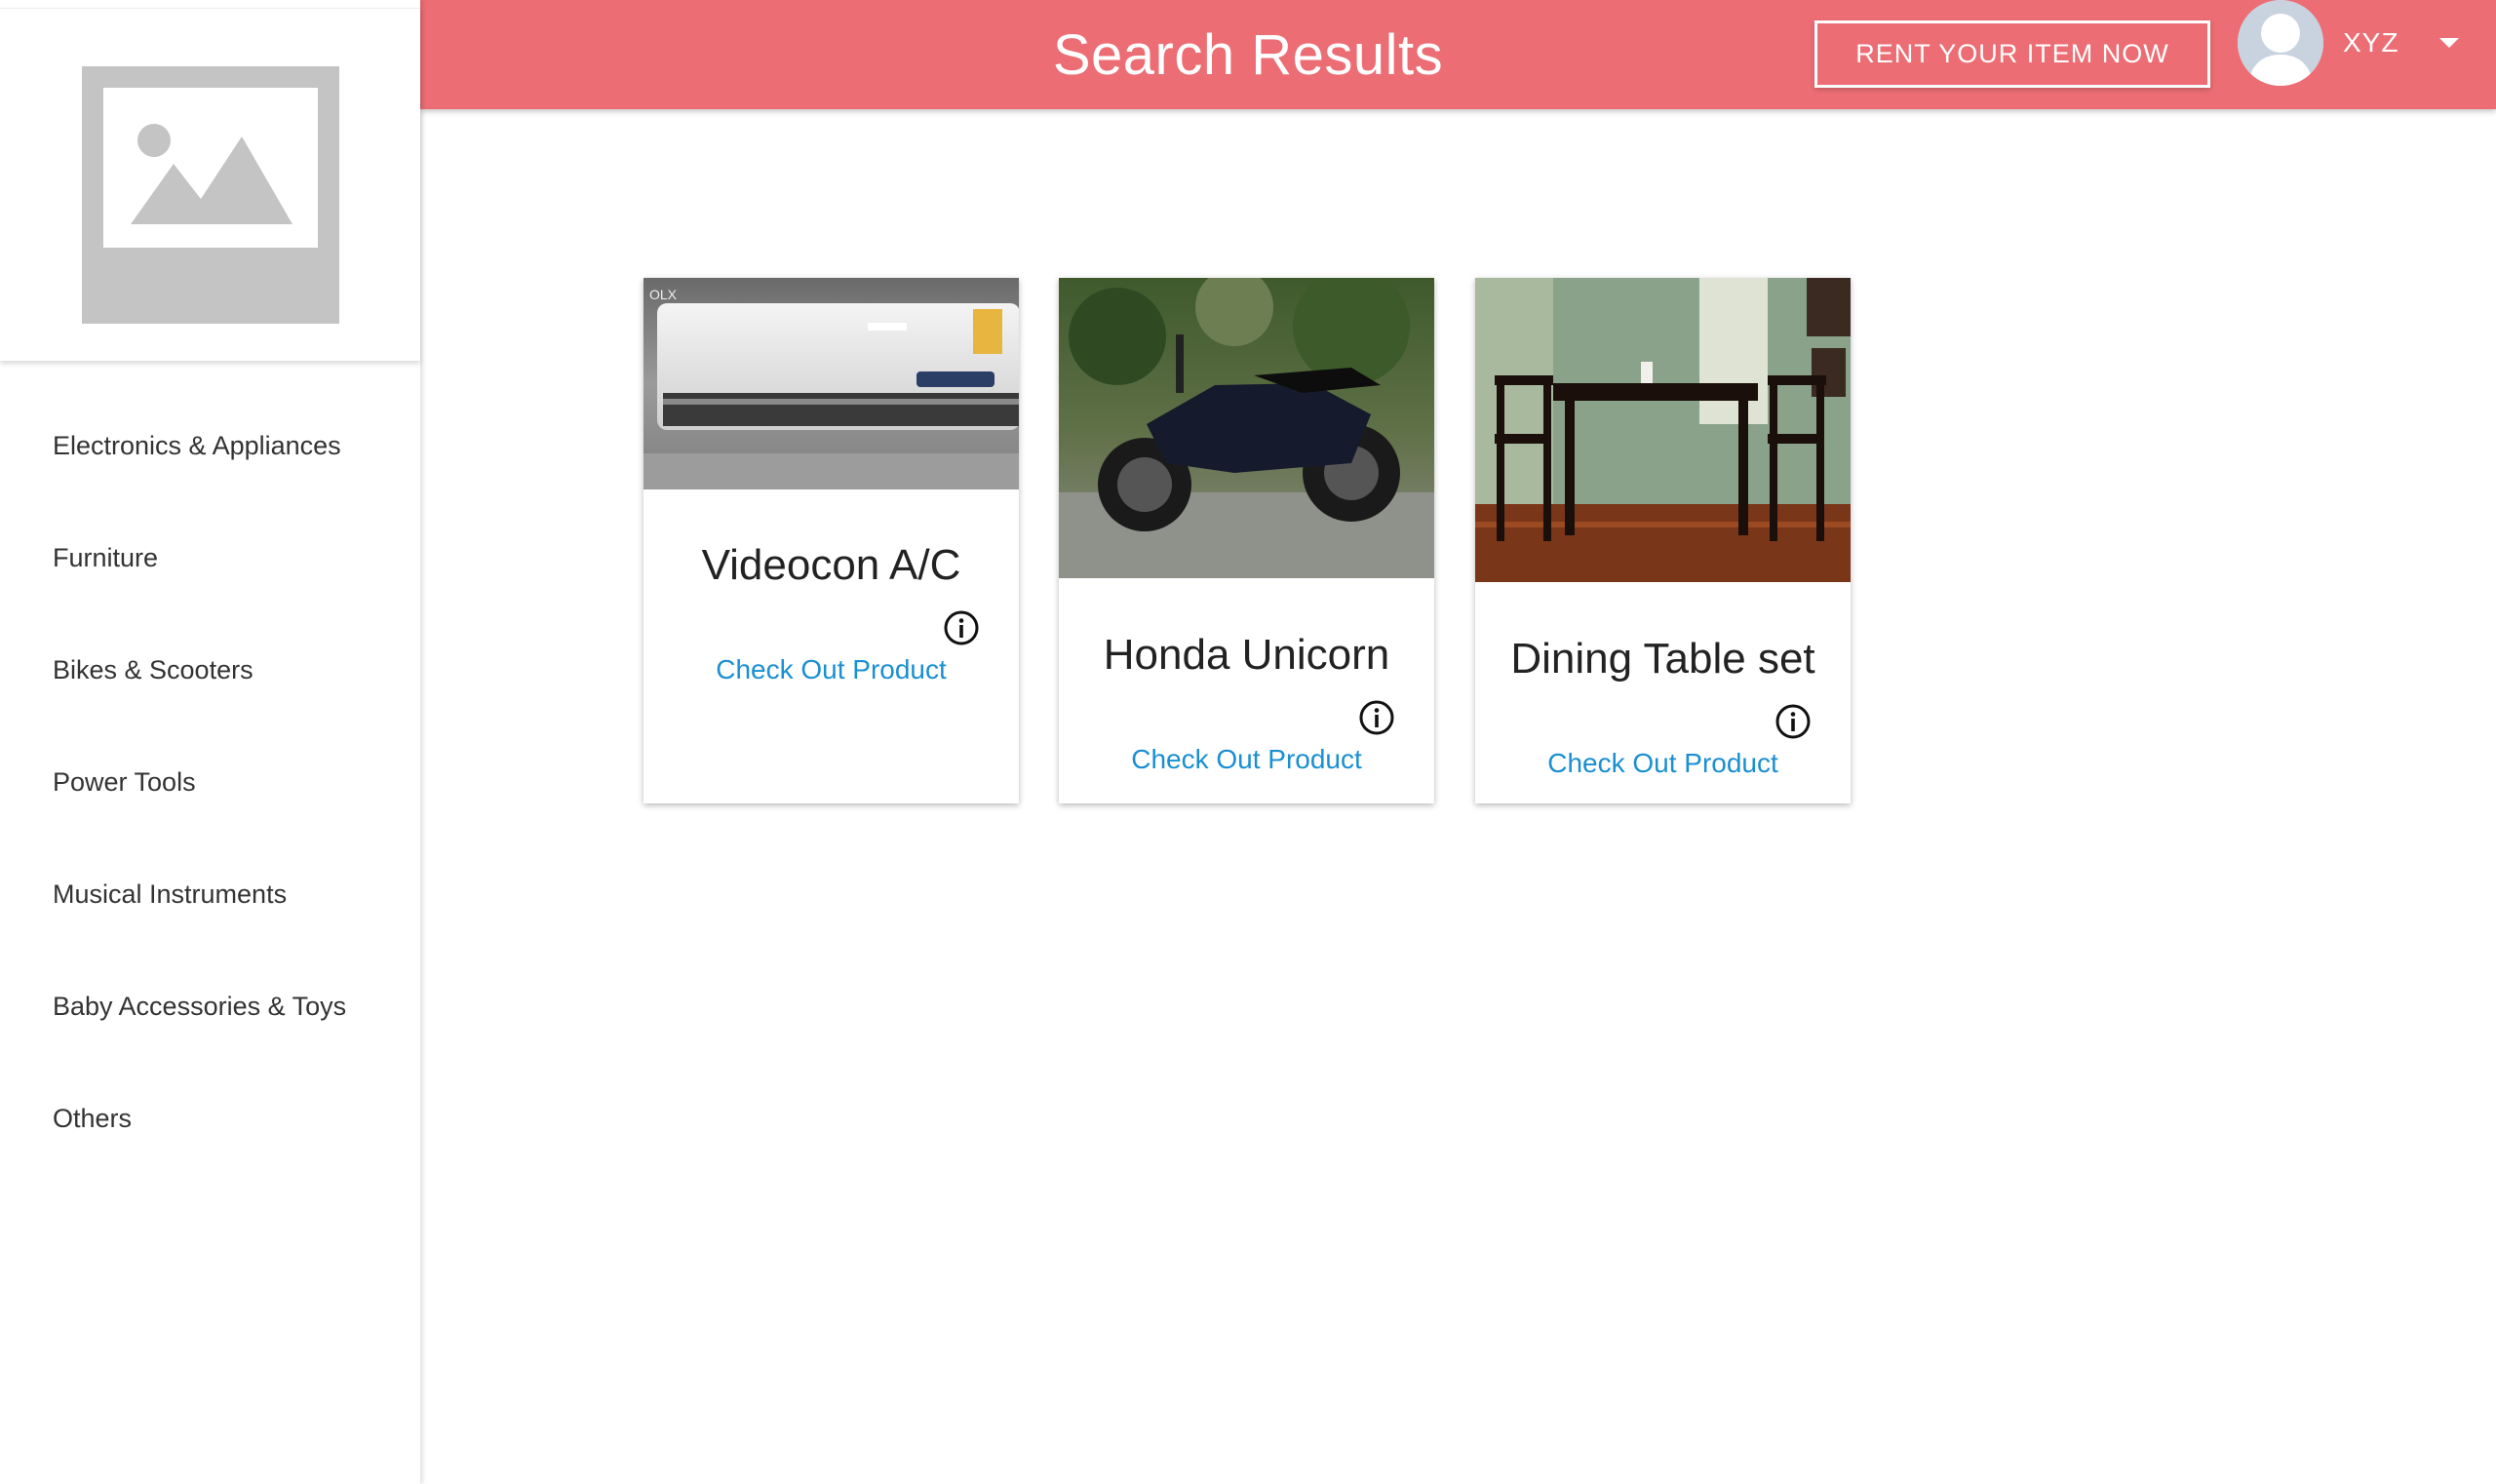  I want to click on sidebar-item-furniture: Furniture, so click(210, 558).